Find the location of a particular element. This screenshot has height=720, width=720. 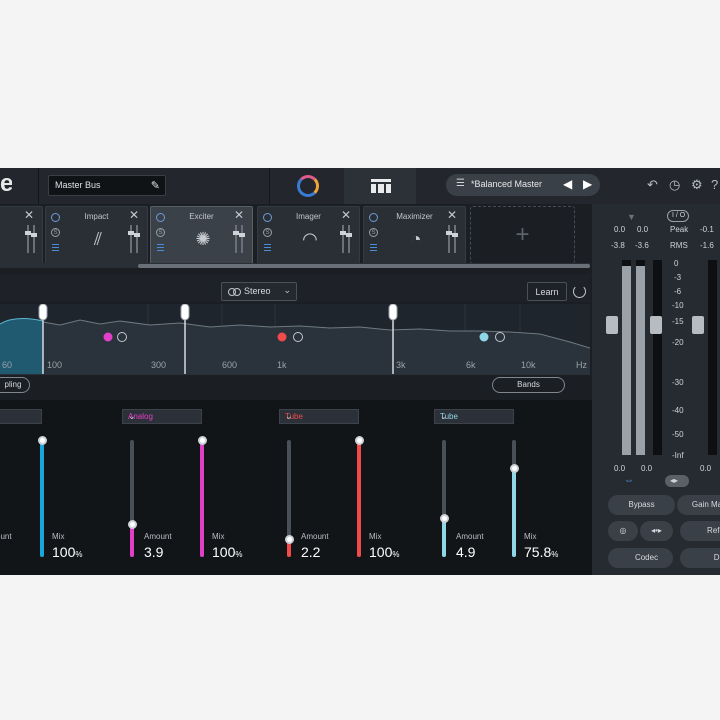

input-right-peak: -3.6 is located at coordinates (642, 245).